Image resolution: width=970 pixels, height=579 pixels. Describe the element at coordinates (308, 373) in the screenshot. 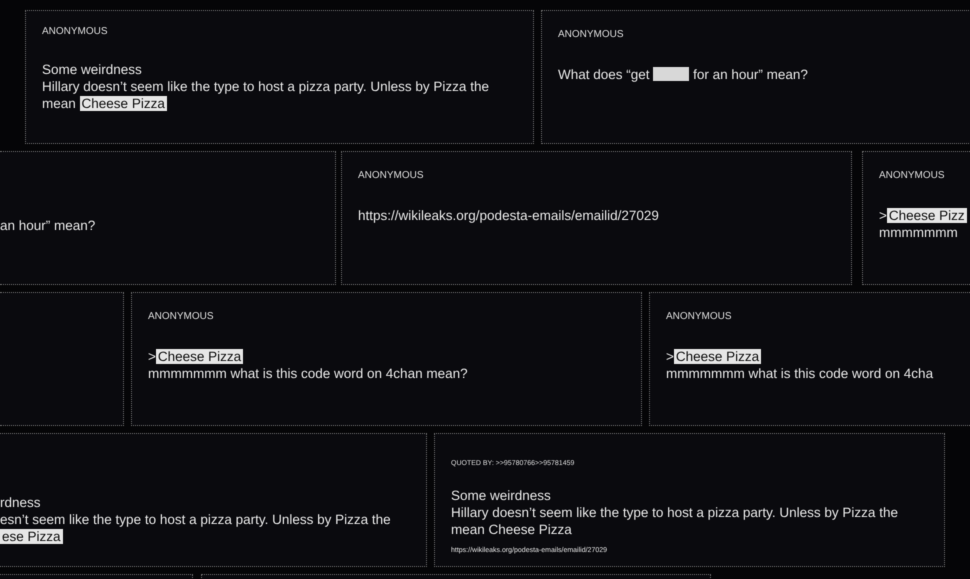

I see `post-text: mmmmmmm what is this code word on 4chan mean?` at that location.